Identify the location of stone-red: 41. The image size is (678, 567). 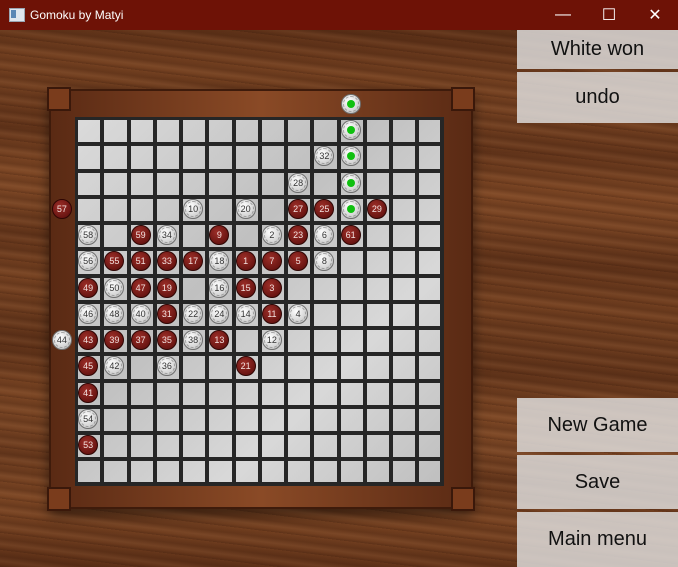
(88, 392).